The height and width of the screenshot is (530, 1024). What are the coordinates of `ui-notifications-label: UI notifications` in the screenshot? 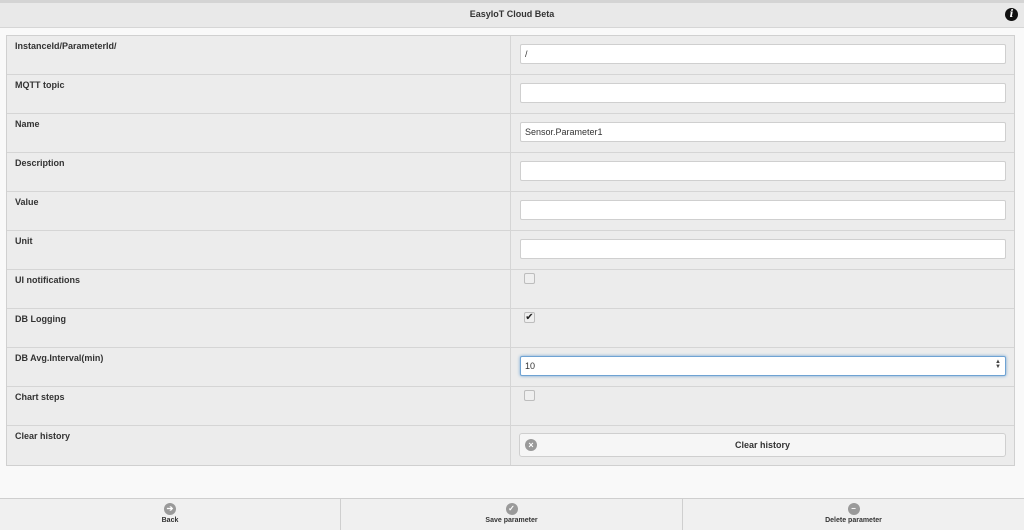 It's located at (47, 280).